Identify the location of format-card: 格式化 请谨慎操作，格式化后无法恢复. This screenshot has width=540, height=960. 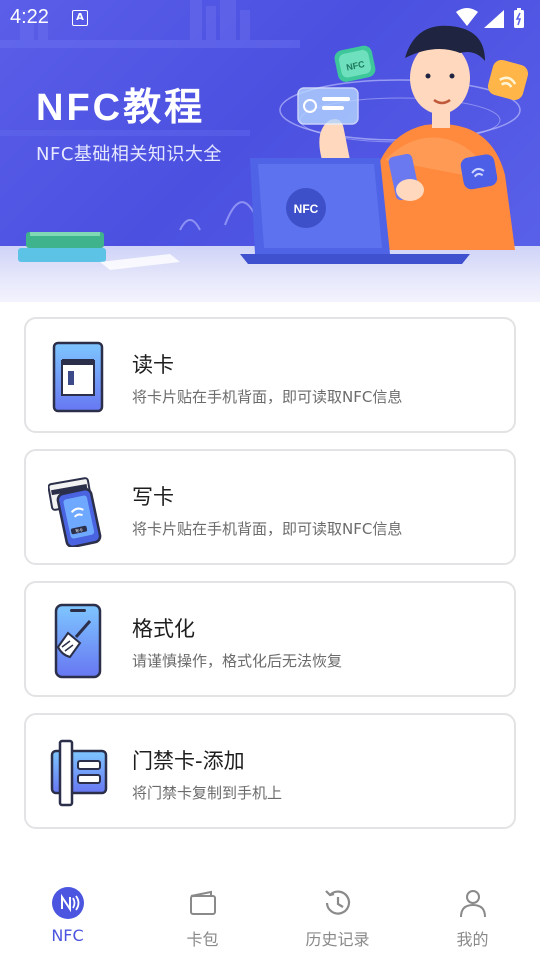
(270, 639).